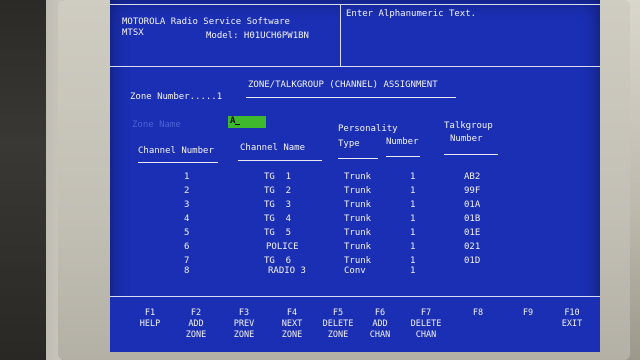 The image size is (640, 360). Describe the element at coordinates (472, 177) in the screenshot. I see `row-talkgroup-number: AB2` at that location.